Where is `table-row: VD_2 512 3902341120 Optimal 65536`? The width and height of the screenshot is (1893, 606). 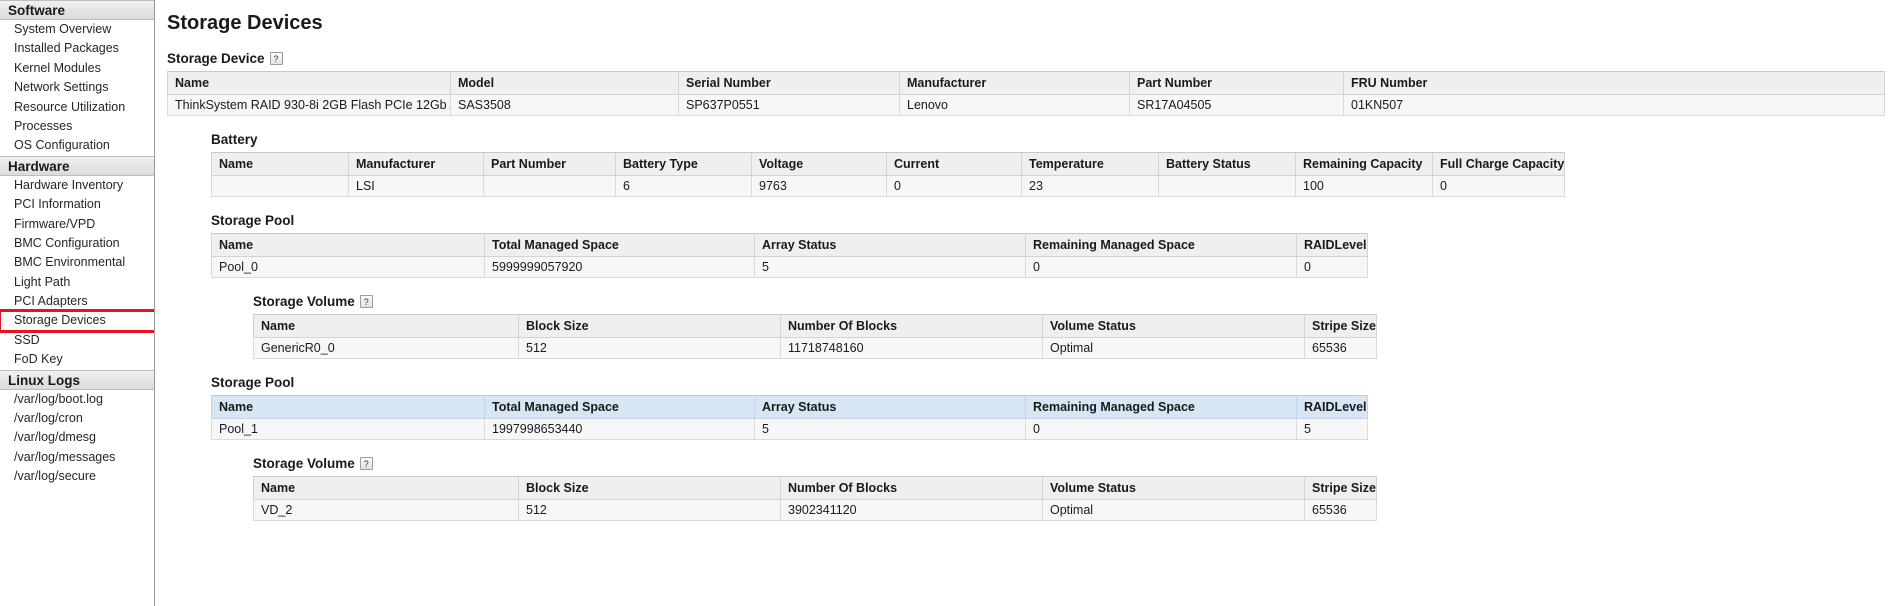
table-row: VD_2 512 3902341120 Optimal 65536 is located at coordinates (815, 510).